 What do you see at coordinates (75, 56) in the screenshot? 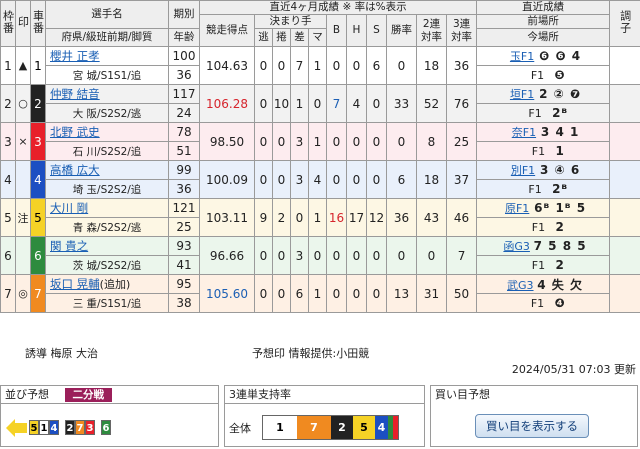
I see `rider-name-link: 櫻井 正孝` at bounding box center [75, 56].